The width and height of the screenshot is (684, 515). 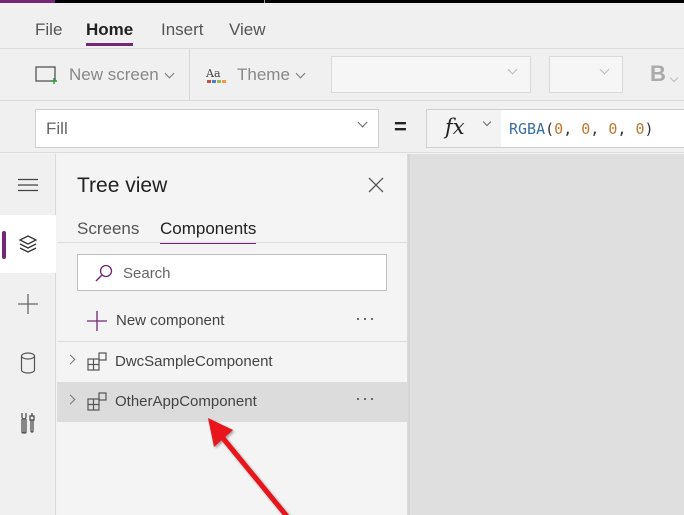 I want to click on rail-tools-button, so click(x=28, y=423).